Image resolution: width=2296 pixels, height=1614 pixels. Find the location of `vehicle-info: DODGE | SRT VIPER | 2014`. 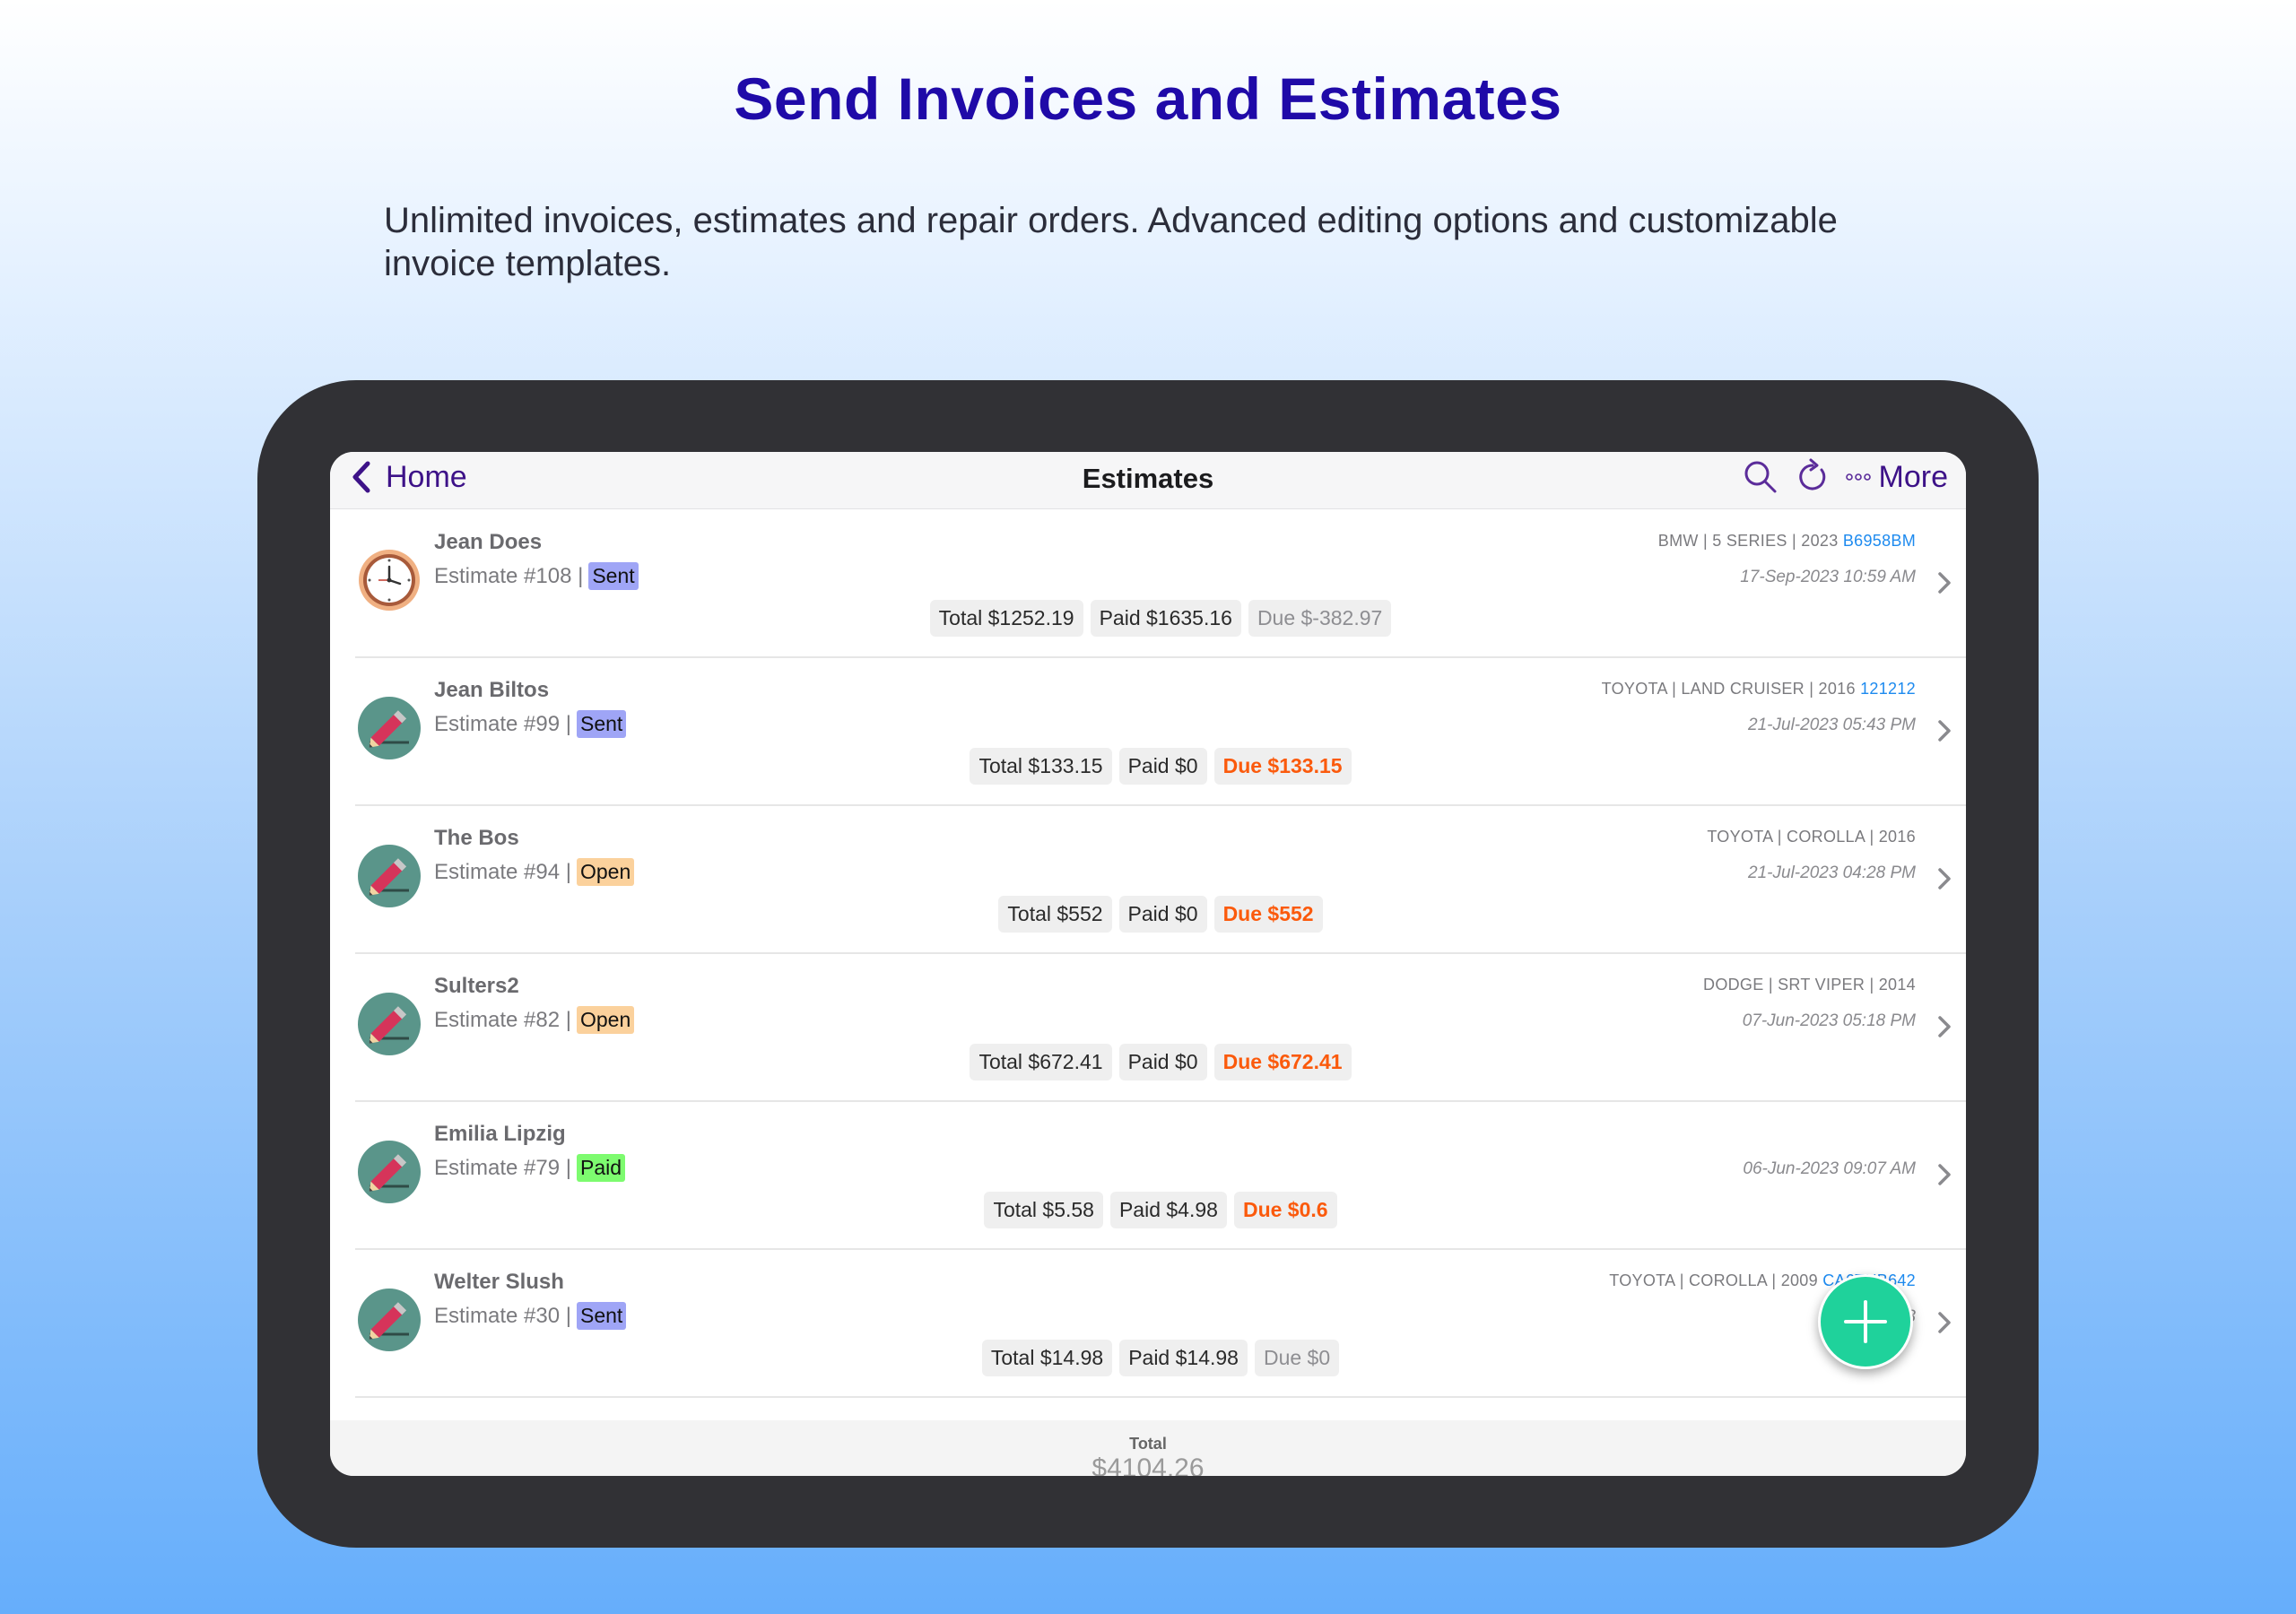

vehicle-info: DODGE | SRT VIPER | 2014 is located at coordinates (1809, 985).